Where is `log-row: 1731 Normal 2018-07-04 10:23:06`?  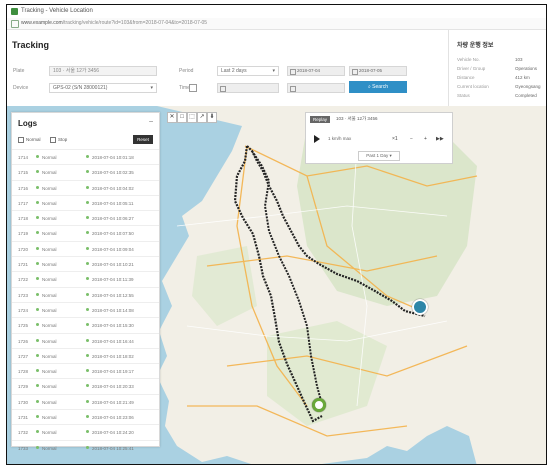
log-row: 1731 Normal 2018-07-04 10:23:06 is located at coordinates (85, 416).